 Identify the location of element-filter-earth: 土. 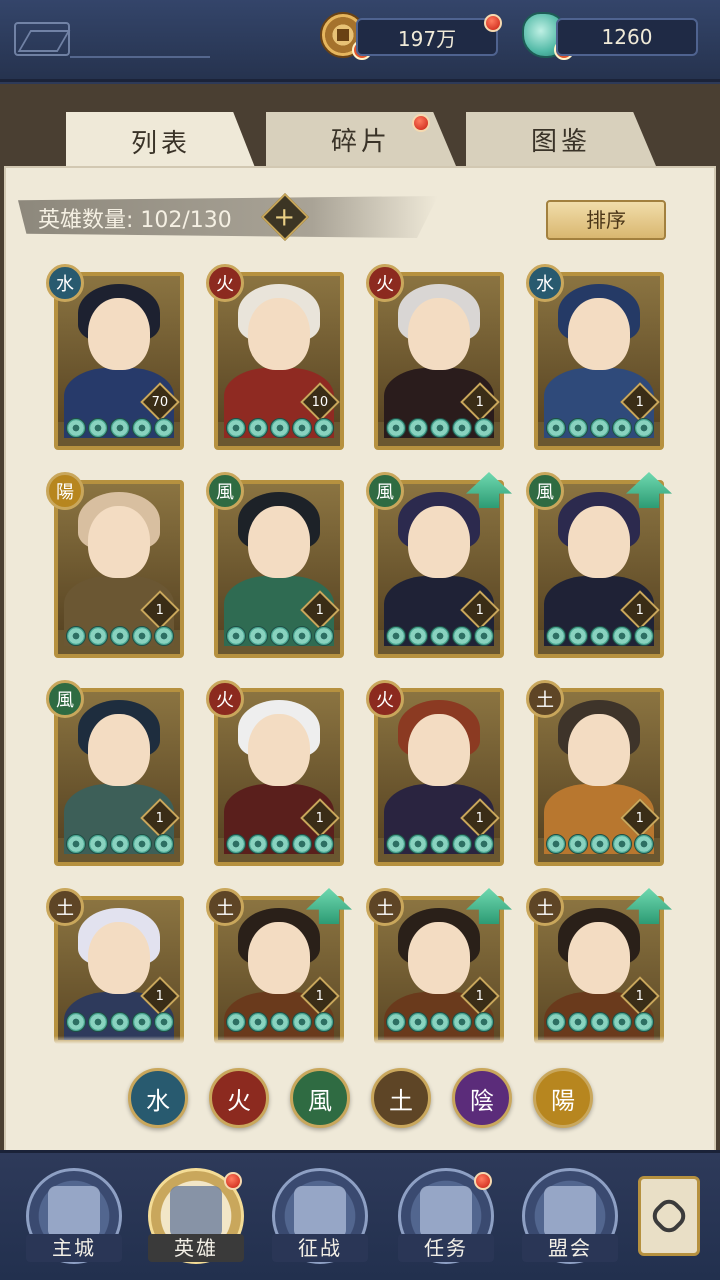
(401, 1098).